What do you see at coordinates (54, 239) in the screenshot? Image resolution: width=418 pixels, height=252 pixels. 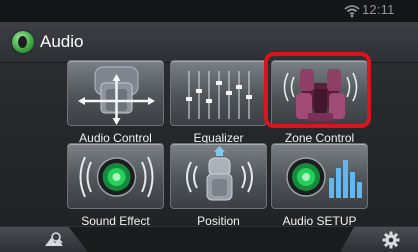 I see `search-icon` at bounding box center [54, 239].